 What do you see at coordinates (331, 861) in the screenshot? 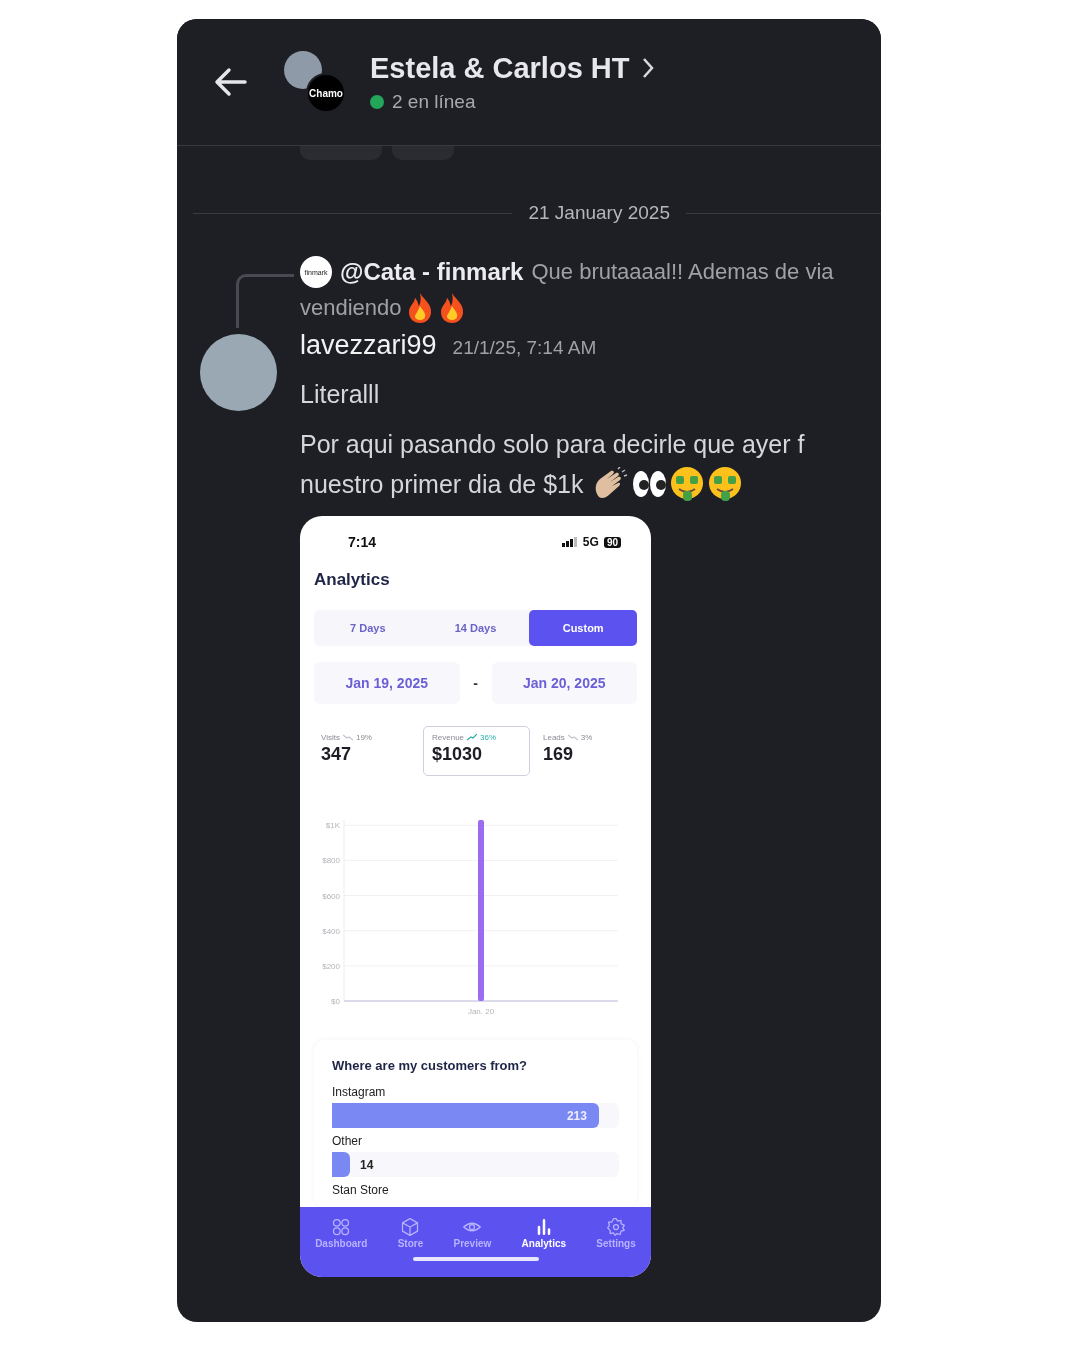
I see `y-tick-label: $800` at bounding box center [331, 861].